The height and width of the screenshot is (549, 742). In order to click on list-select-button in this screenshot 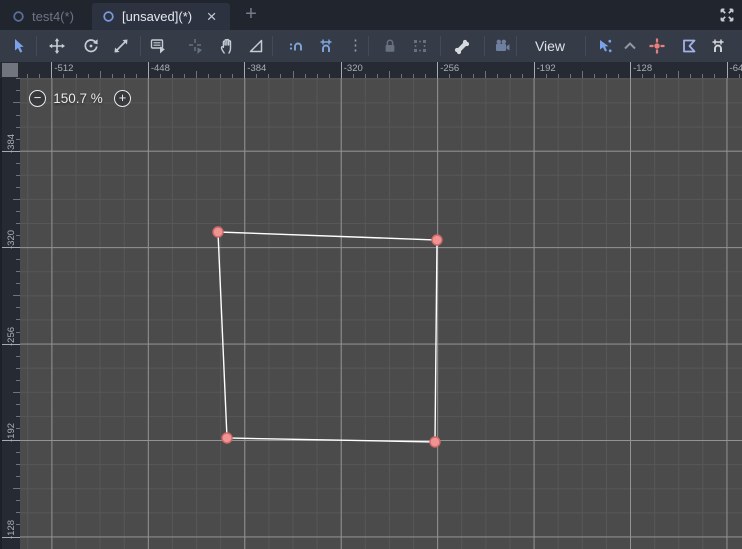, I will do `click(158, 46)`.